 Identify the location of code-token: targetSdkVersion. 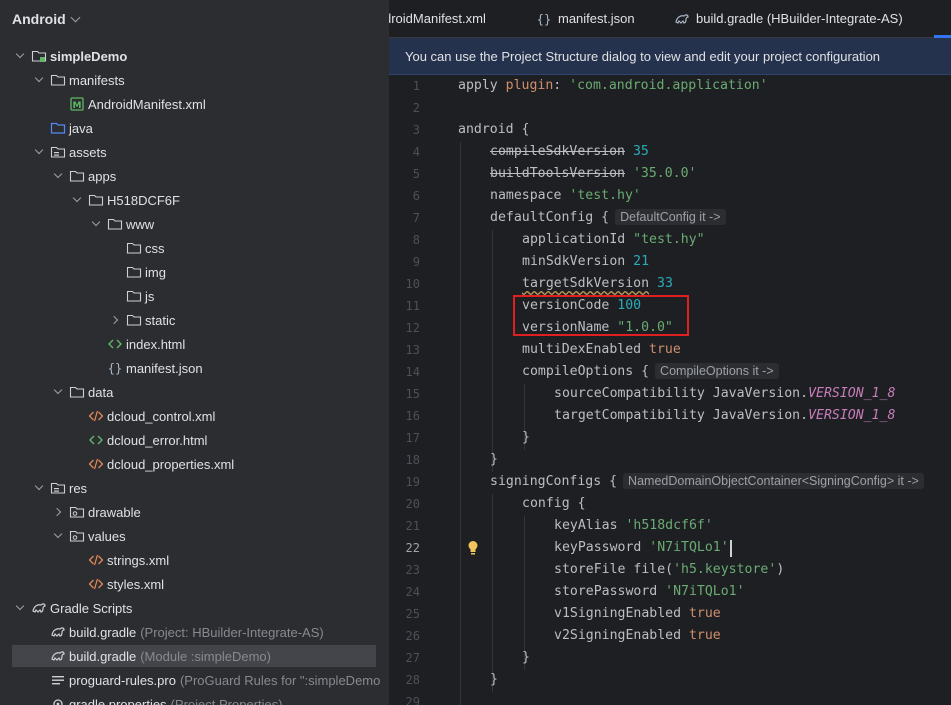
(586, 283).